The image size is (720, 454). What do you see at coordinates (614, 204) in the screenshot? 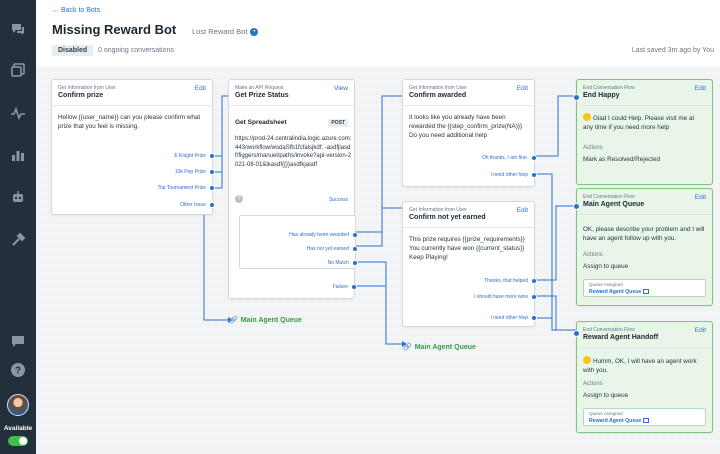
I see `card-title: Main Agent Queue` at bounding box center [614, 204].